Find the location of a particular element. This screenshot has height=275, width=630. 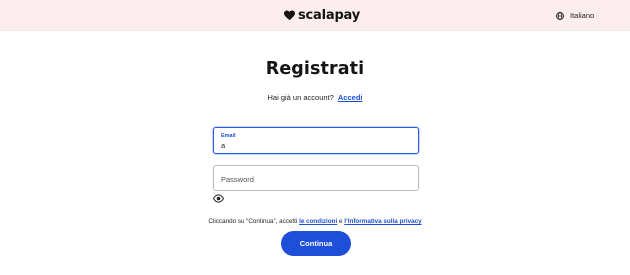

email-field: Email is located at coordinates (316, 140).